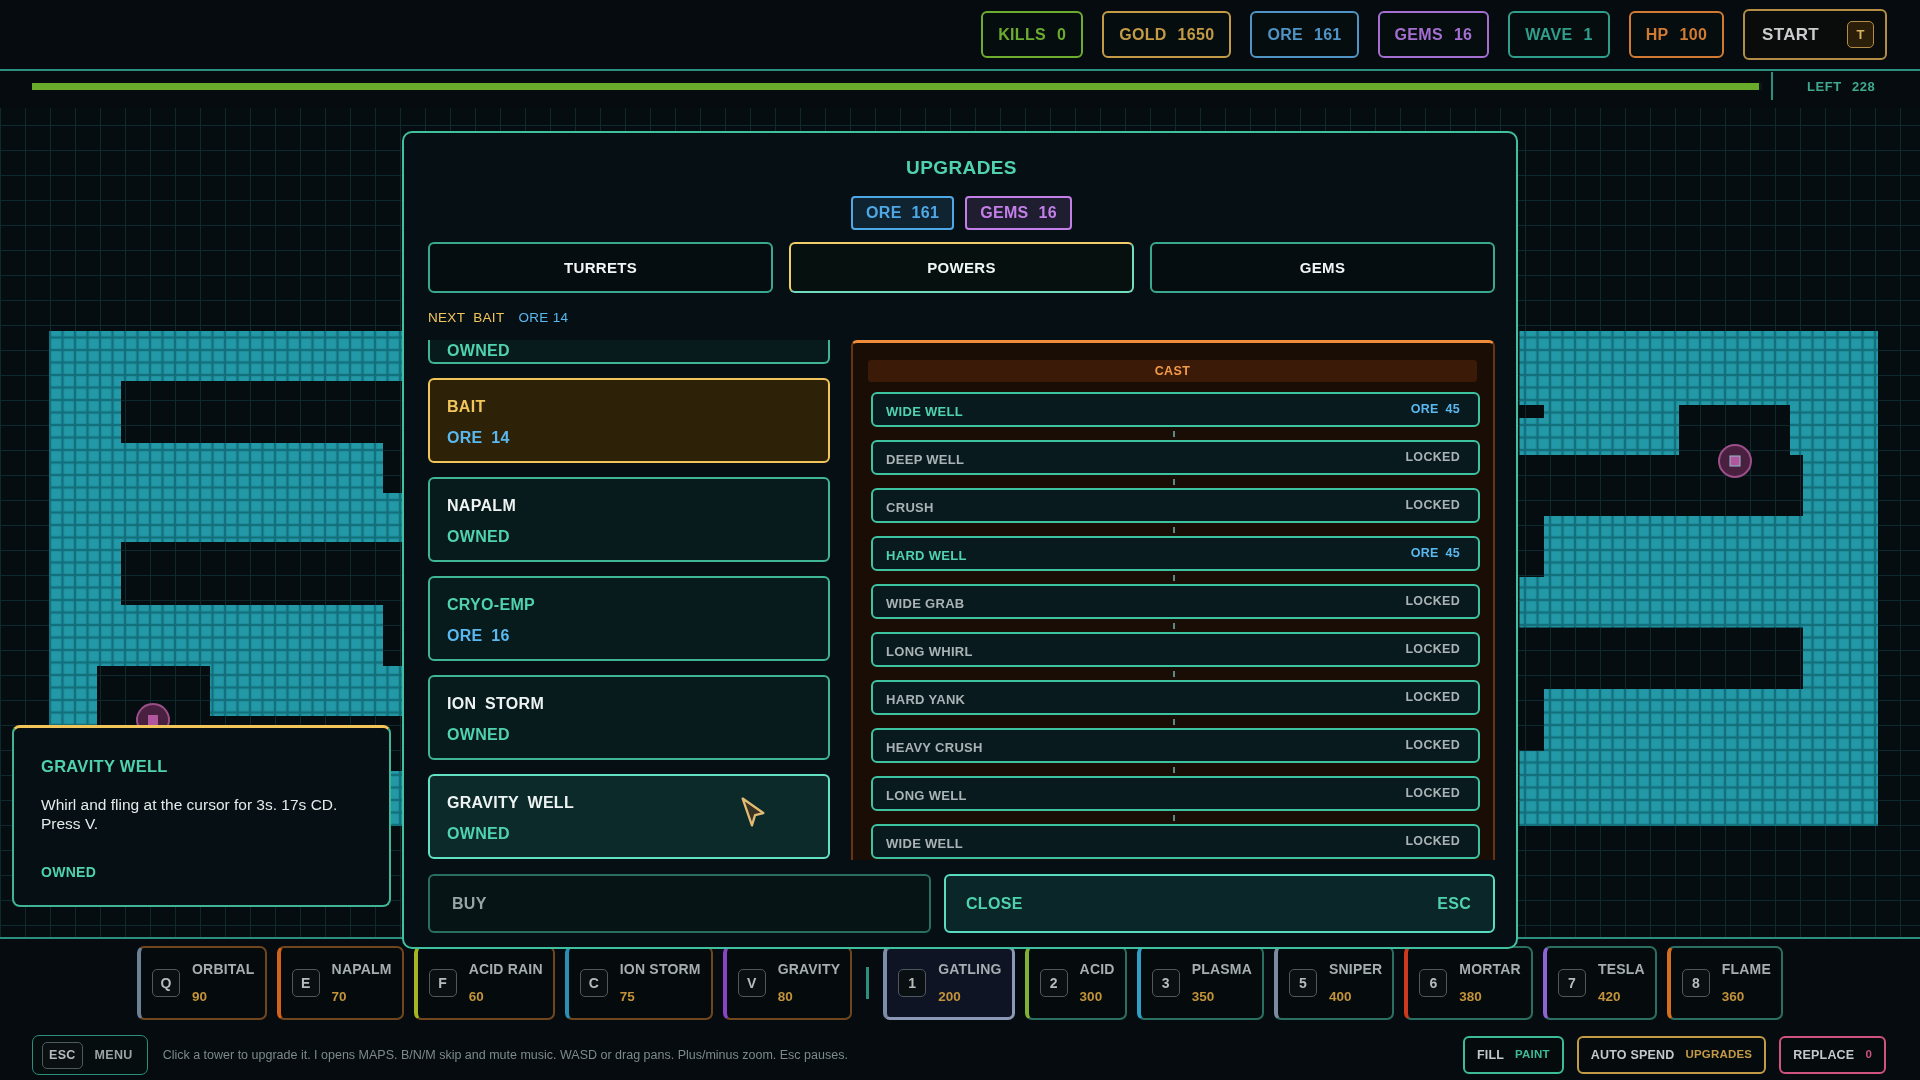 Image resolution: width=1920 pixels, height=1080 pixels. What do you see at coordinates (961, 267) in the screenshot?
I see `category-tab: POWERS` at bounding box center [961, 267].